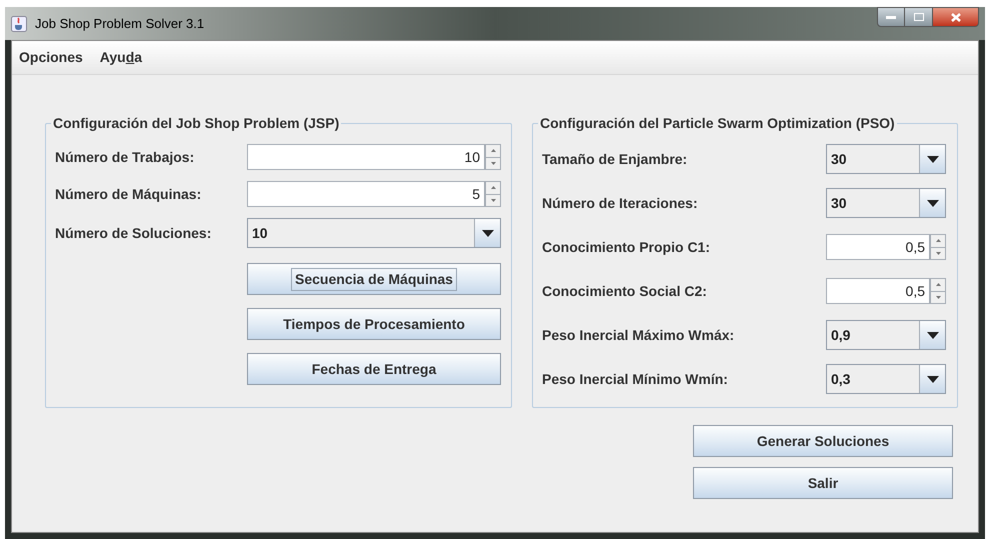 This screenshot has height=539, width=989. What do you see at coordinates (841, 335) in the screenshot?
I see `dropdown-value: 0,9` at bounding box center [841, 335].